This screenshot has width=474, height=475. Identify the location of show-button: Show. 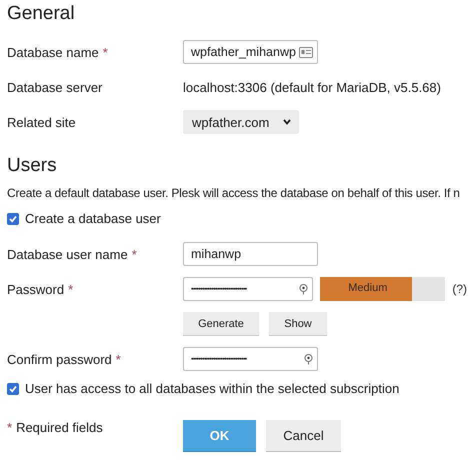
(298, 324).